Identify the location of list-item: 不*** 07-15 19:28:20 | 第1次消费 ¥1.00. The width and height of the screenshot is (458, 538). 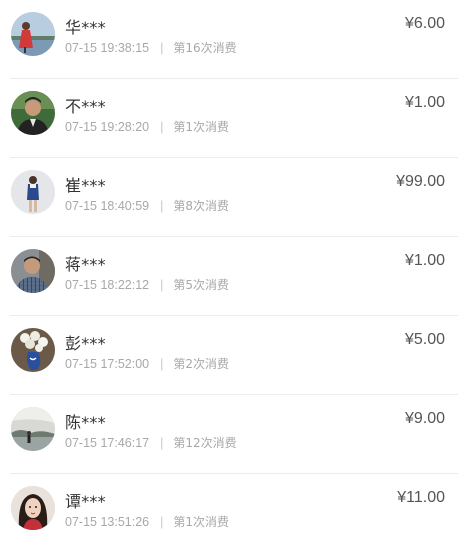
(229, 118).